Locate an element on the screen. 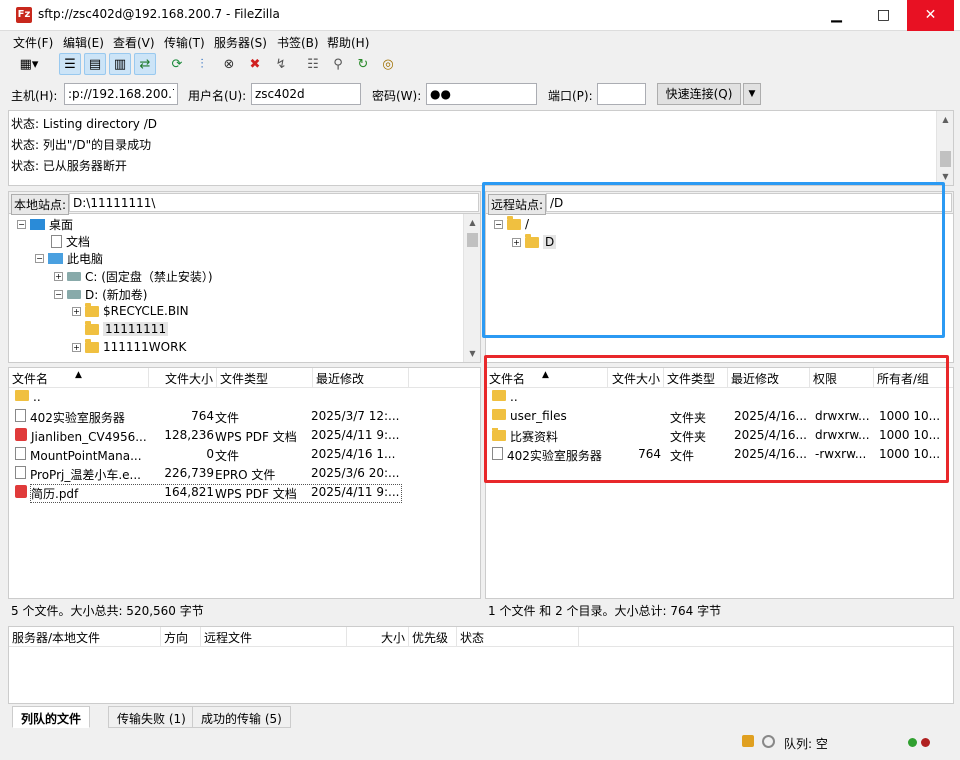 This screenshot has height=760, width=960. host-input is located at coordinates (121, 94).